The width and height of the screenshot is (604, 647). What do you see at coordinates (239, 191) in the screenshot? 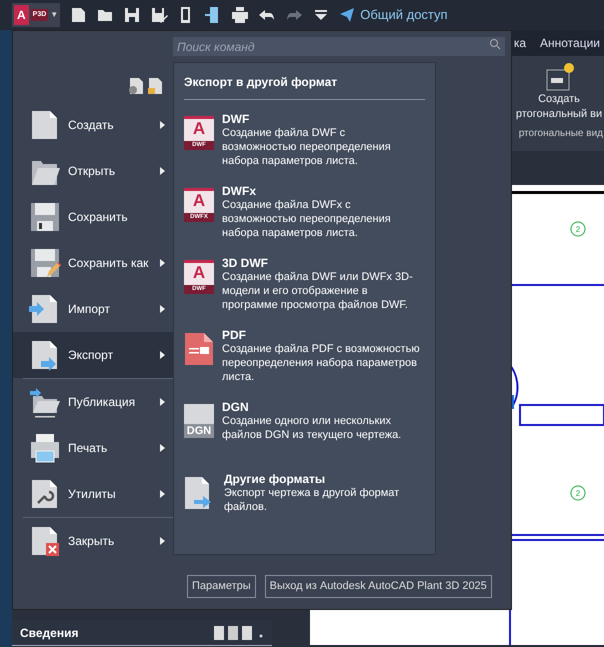
I see `format-title: DWFx` at bounding box center [239, 191].